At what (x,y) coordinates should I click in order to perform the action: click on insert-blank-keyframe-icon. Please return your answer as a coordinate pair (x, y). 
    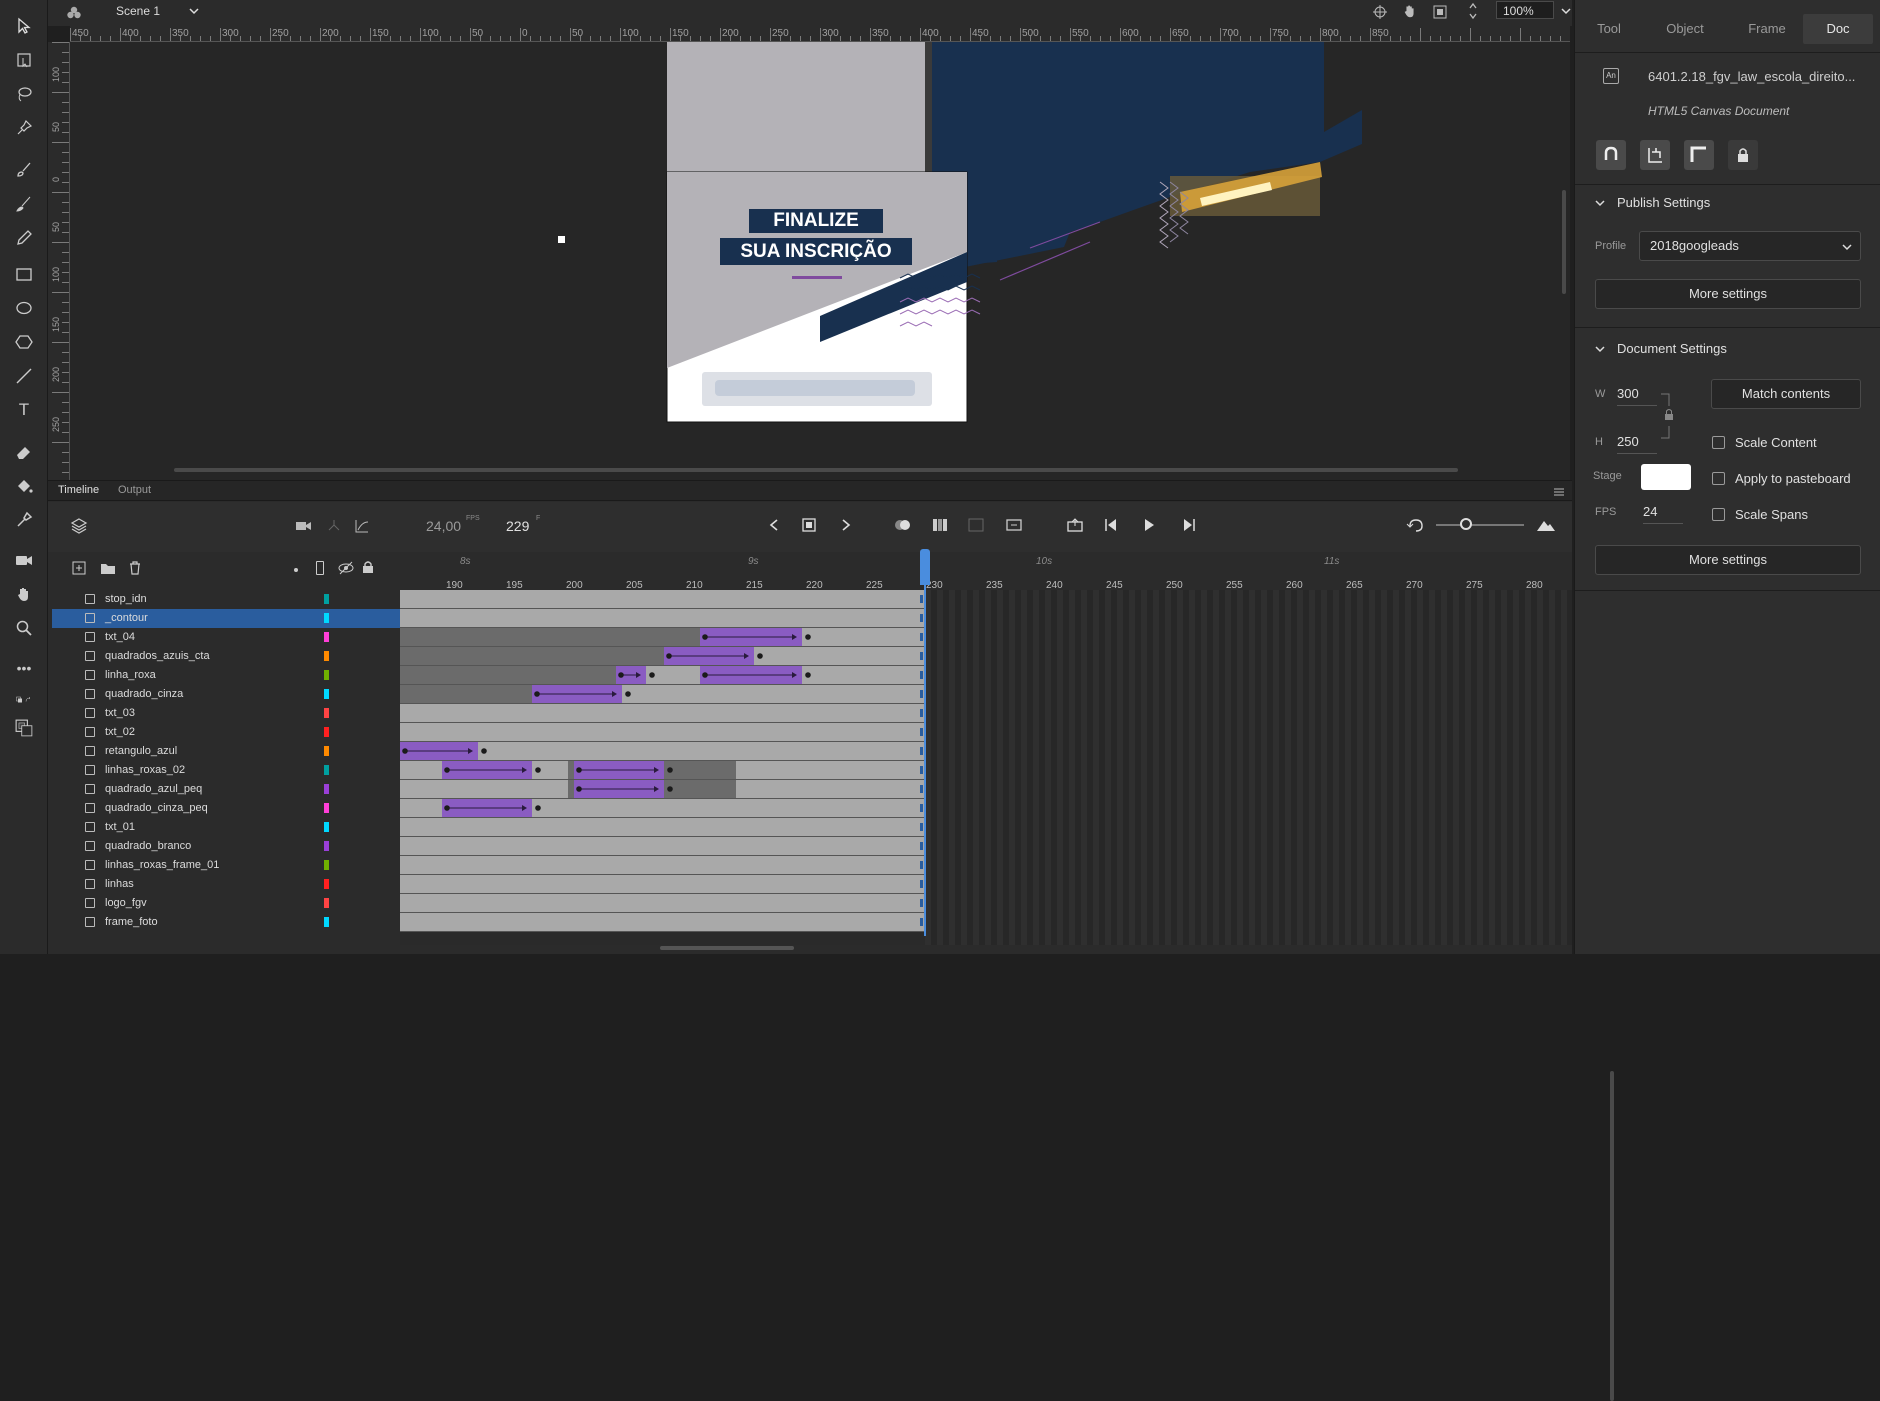
    Looking at the image, I should click on (1014, 526).